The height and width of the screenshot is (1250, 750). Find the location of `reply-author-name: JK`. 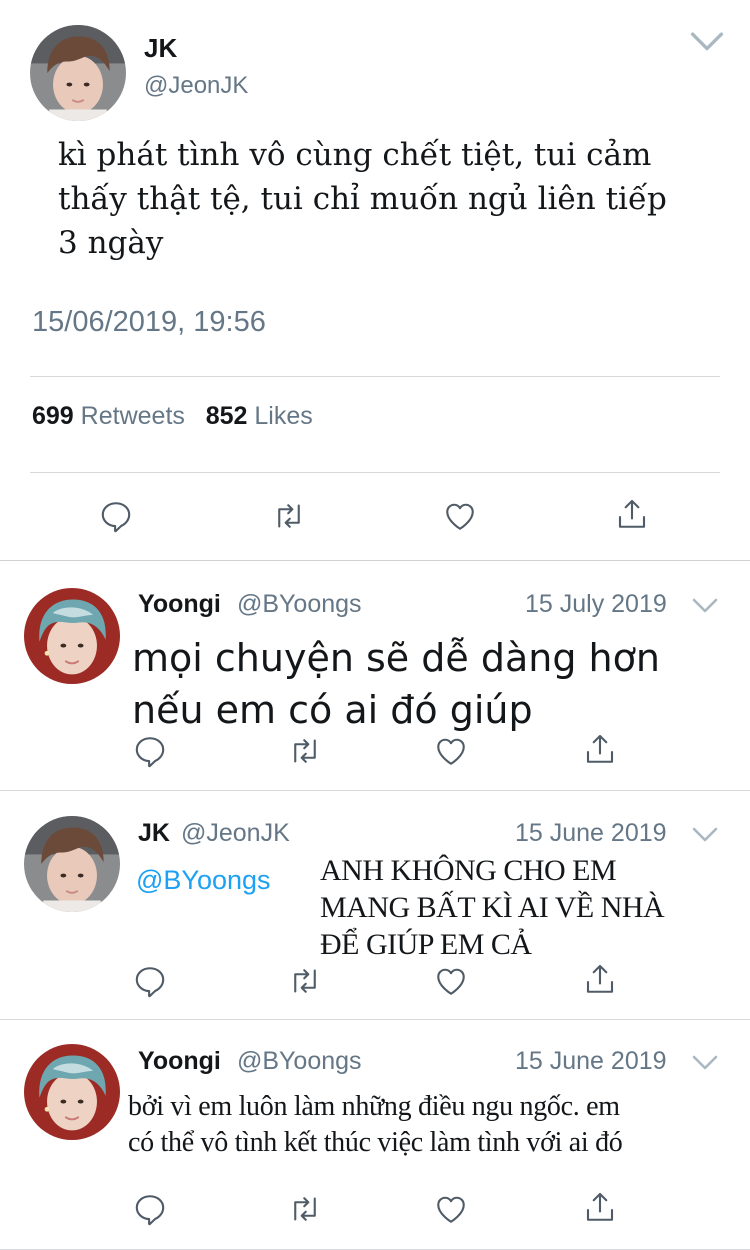

reply-author-name: JK is located at coordinates (154, 833).